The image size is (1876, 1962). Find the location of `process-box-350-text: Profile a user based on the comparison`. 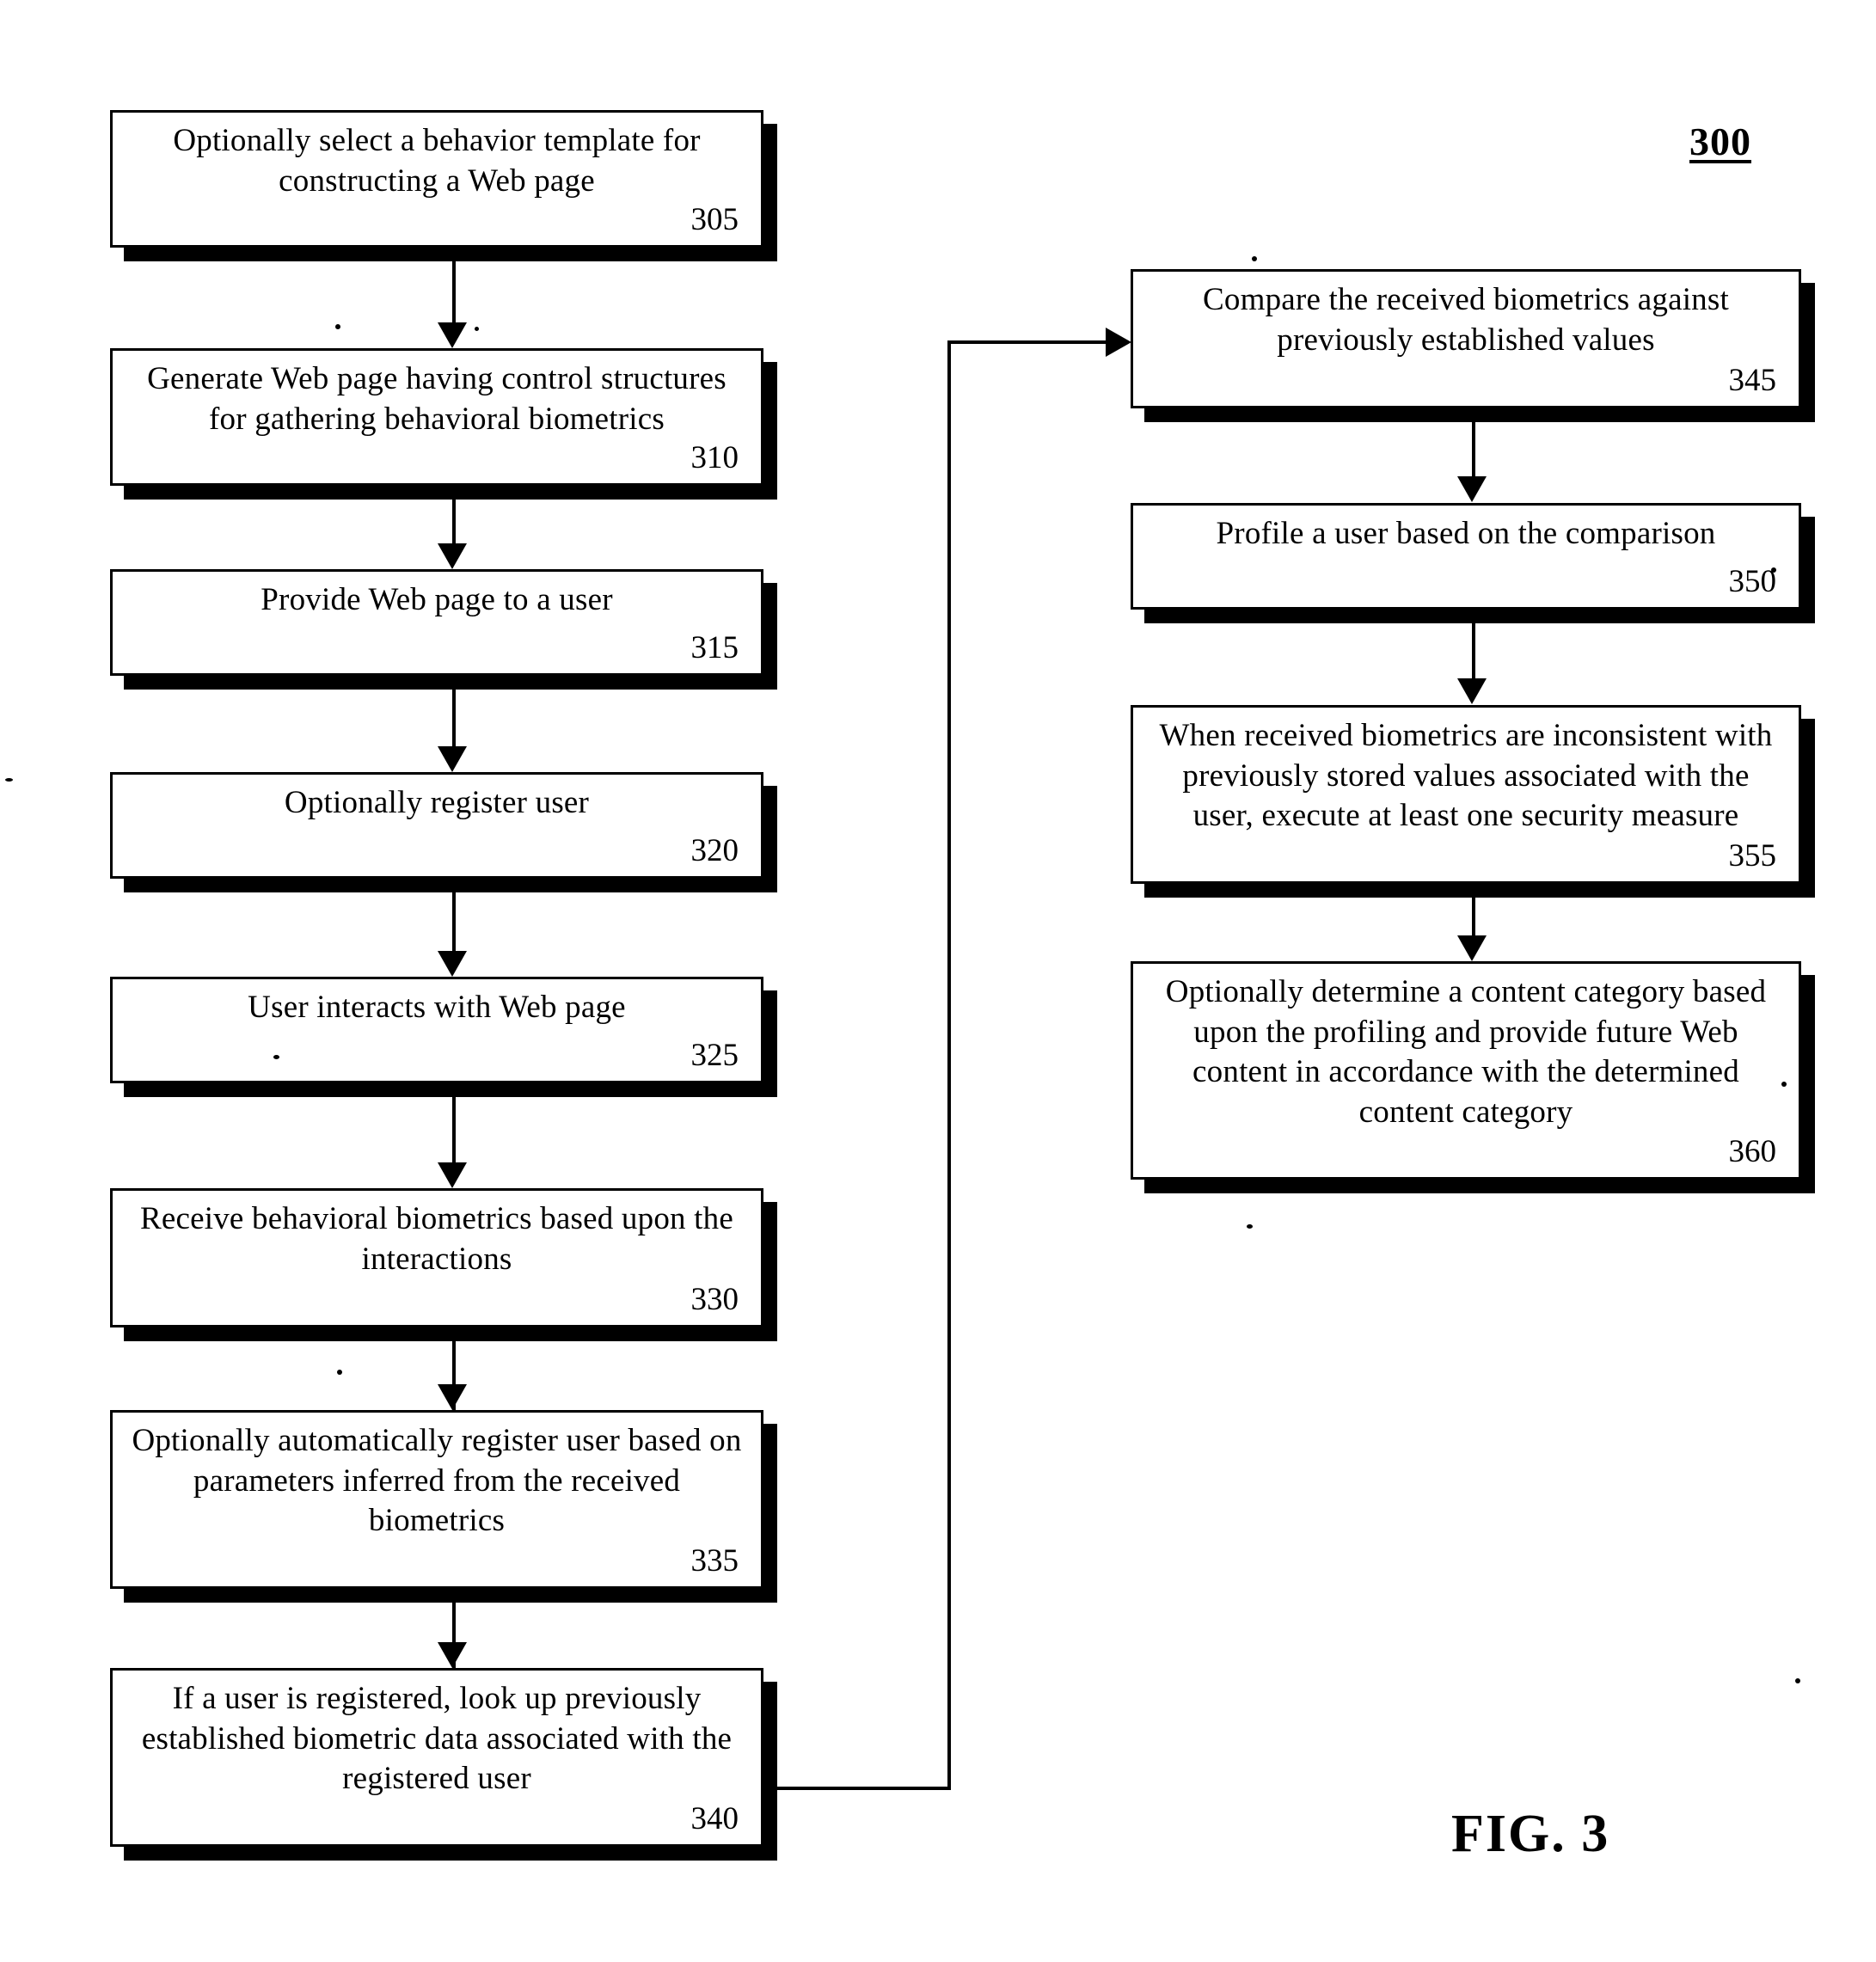

process-box-350-text: Profile a user based on the comparison is located at coordinates (1466, 533).